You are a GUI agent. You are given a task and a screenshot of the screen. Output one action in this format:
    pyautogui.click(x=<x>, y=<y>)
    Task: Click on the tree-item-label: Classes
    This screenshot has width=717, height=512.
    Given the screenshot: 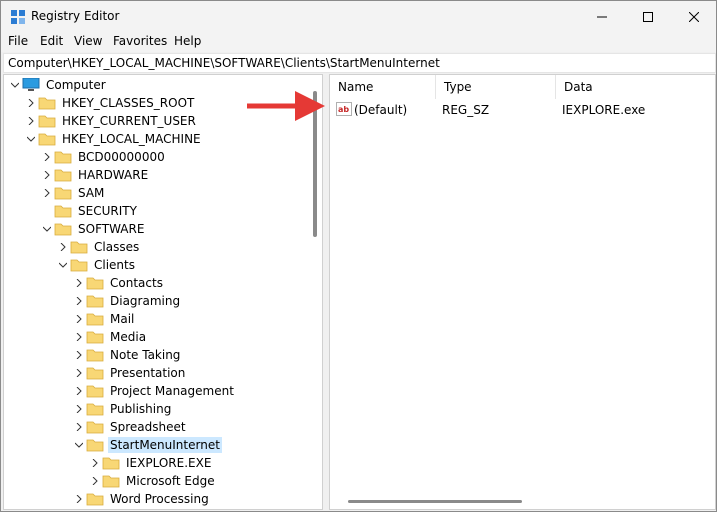 What is the action you would take?
    pyautogui.click(x=117, y=247)
    